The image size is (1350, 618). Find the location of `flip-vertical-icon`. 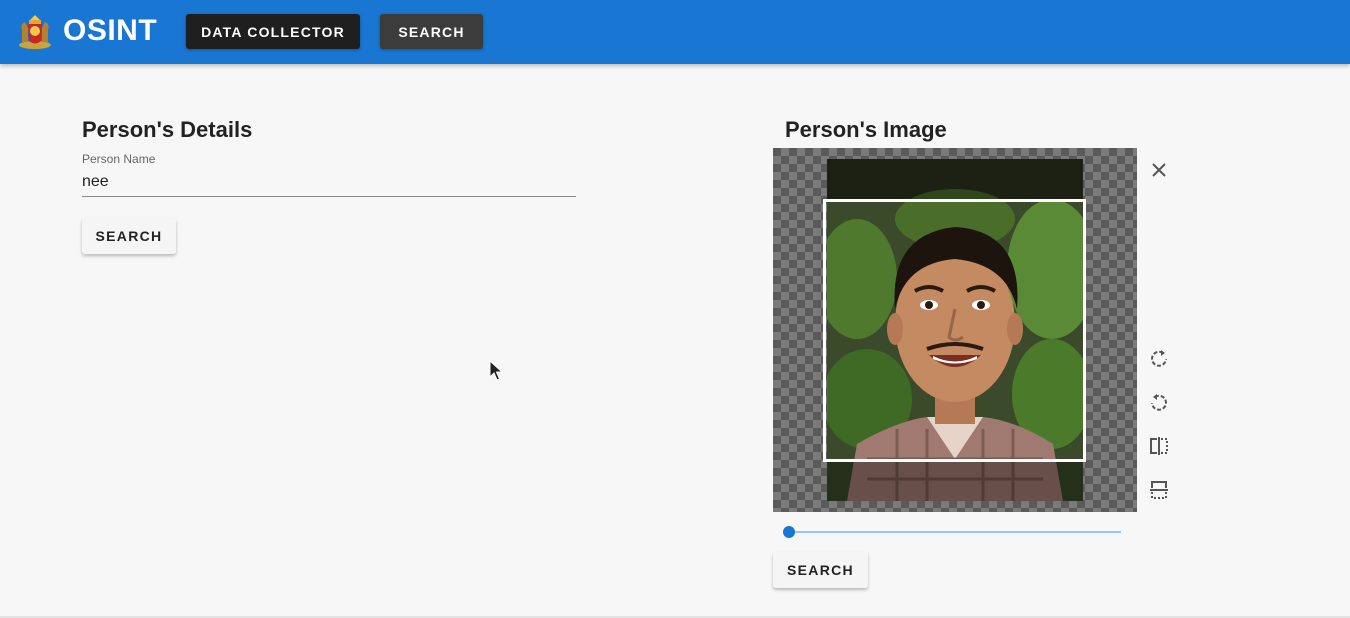

flip-vertical-icon is located at coordinates (1159, 490).